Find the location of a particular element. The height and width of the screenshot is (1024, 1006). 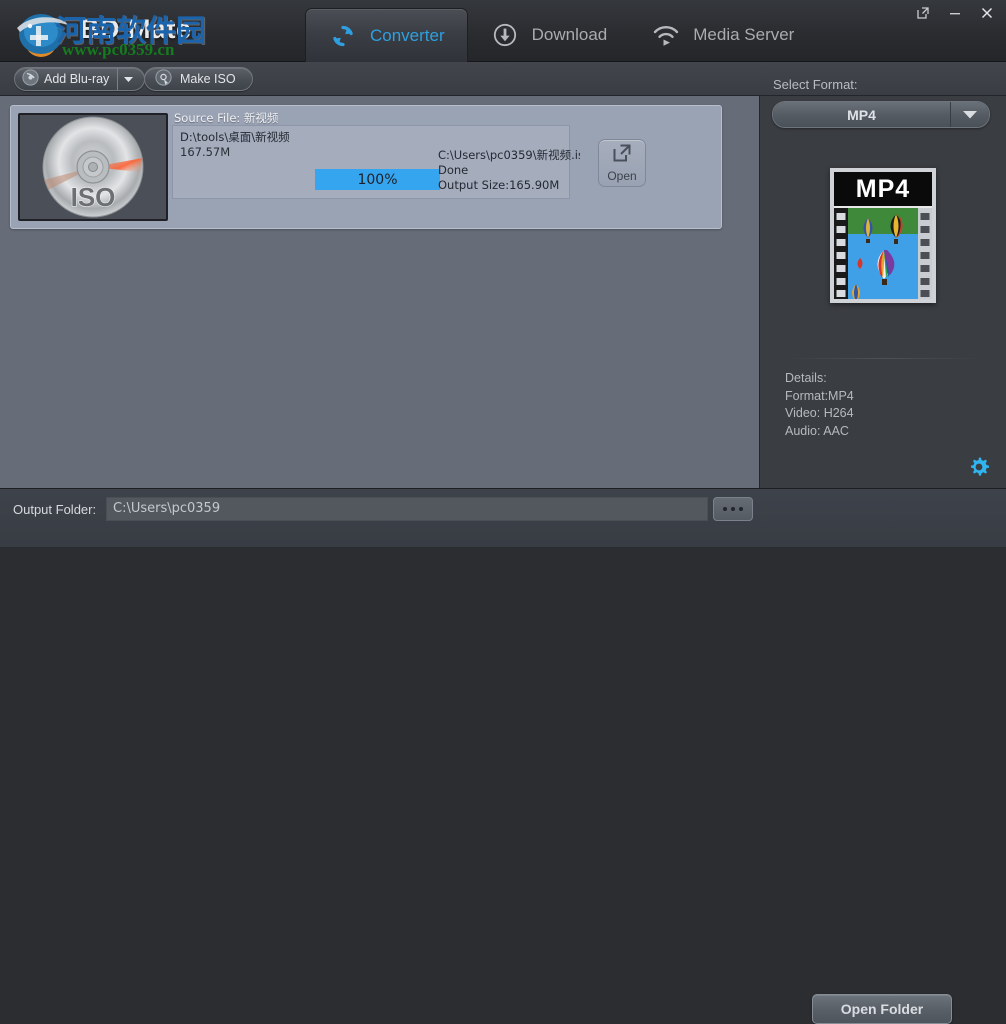

progress-track: 100% is located at coordinates (377, 179).